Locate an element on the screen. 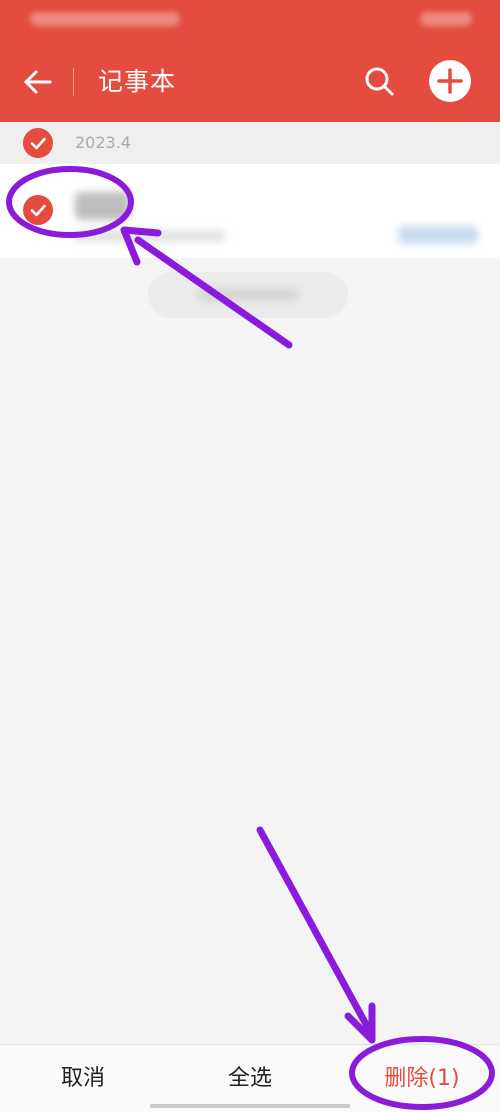 This screenshot has height=1112, width=500. hint-bubble-blurred is located at coordinates (248, 295).